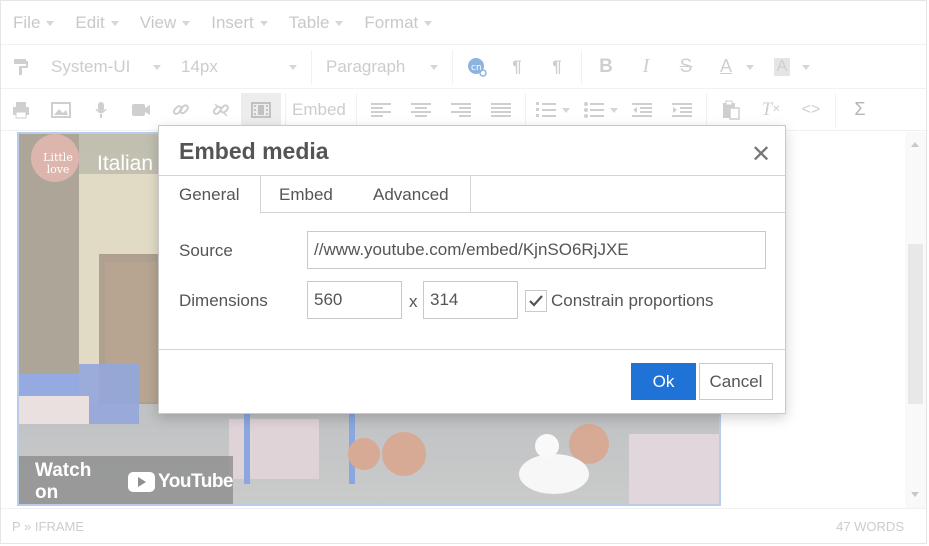 The width and height of the screenshot is (929, 546). Describe the element at coordinates (470, 300) in the screenshot. I see `height-input: 314` at that location.